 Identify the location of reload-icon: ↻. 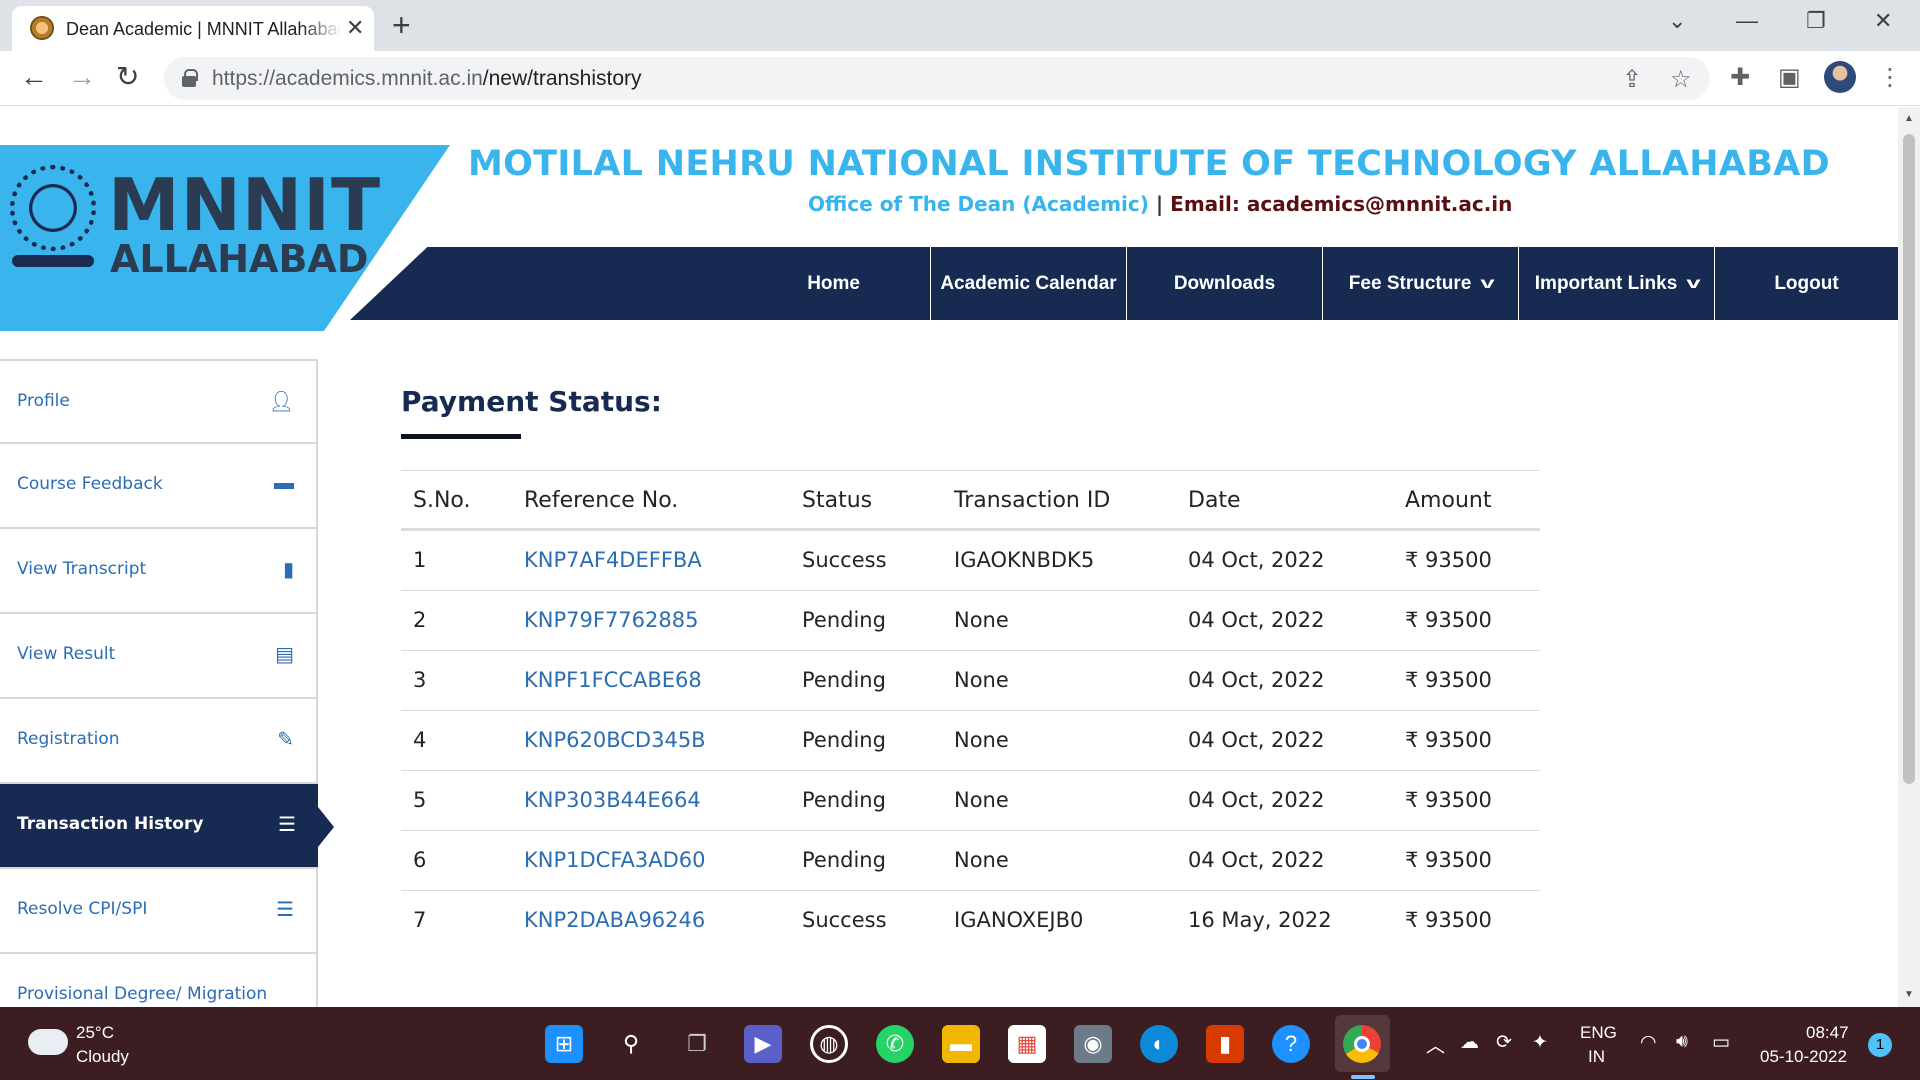
(127, 77).